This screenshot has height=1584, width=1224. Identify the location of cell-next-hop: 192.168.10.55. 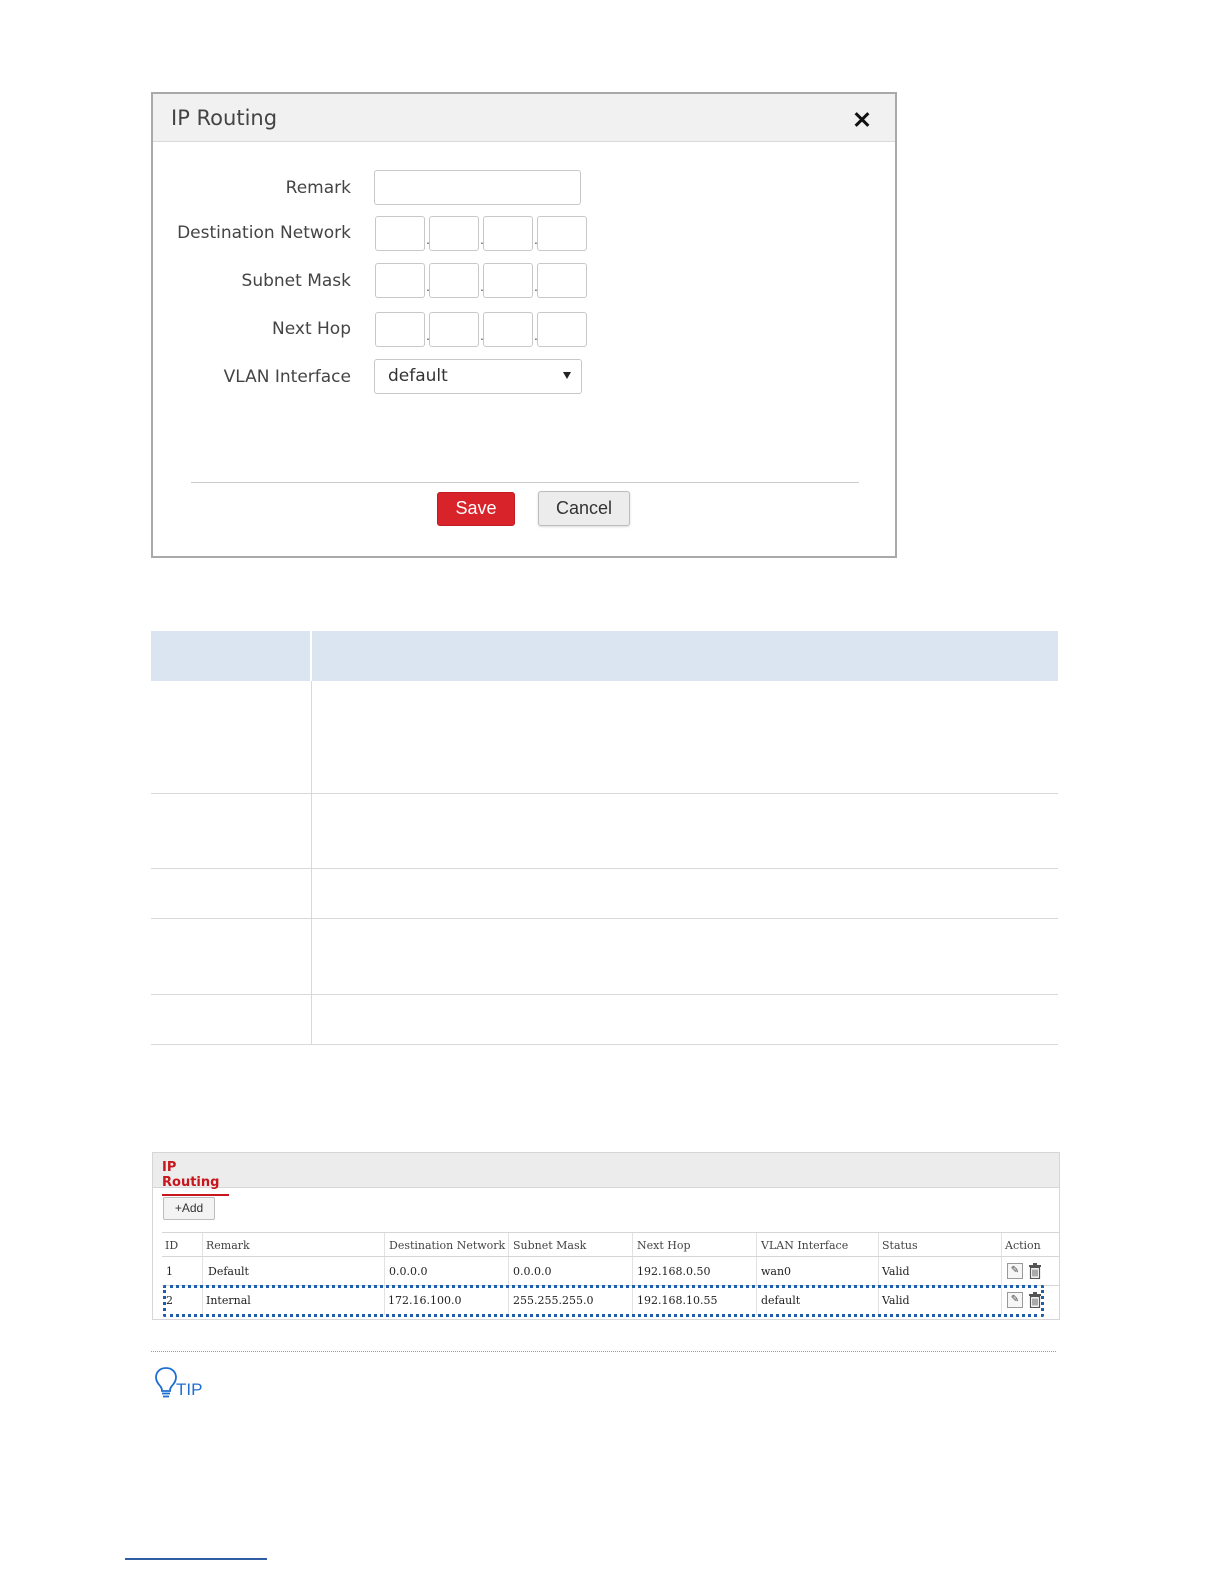
(677, 1300).